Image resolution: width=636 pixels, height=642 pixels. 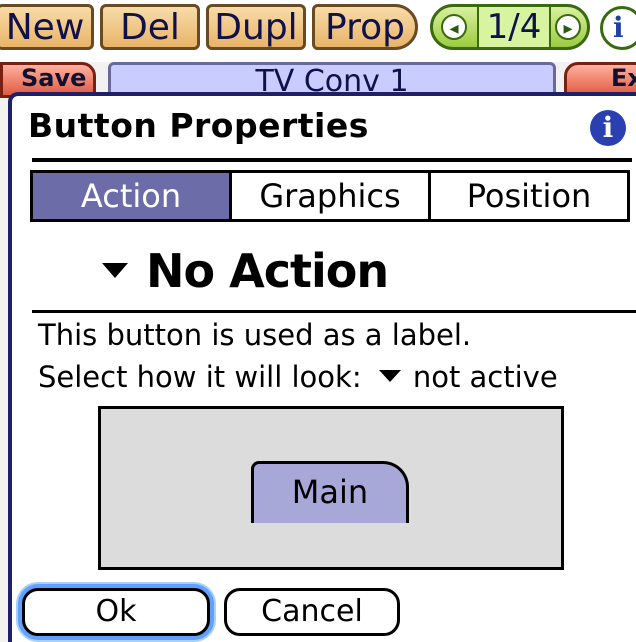 I want to click on section-divider, so click(x=334, y=311).